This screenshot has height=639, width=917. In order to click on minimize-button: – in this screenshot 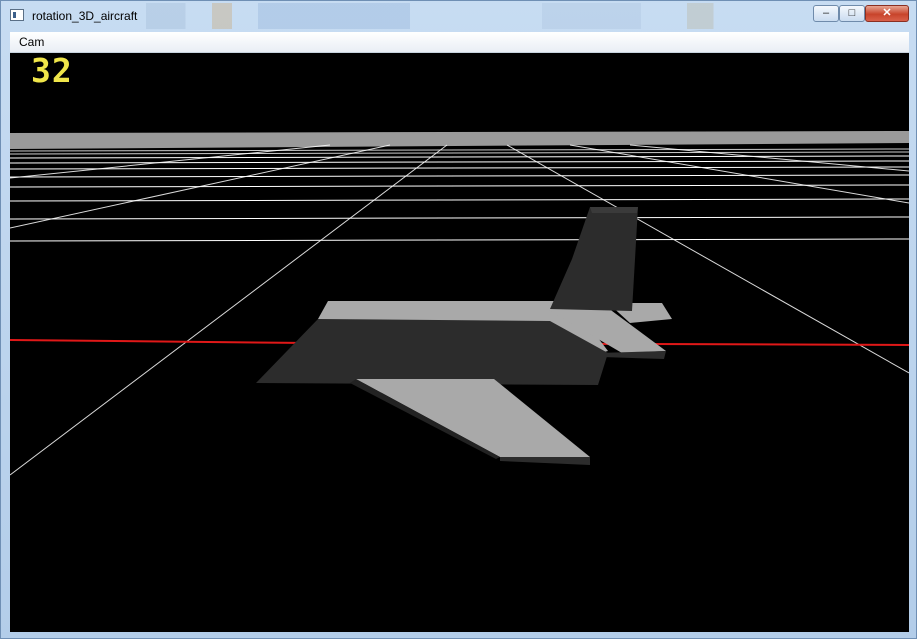, I will do `click(826, 13)`.